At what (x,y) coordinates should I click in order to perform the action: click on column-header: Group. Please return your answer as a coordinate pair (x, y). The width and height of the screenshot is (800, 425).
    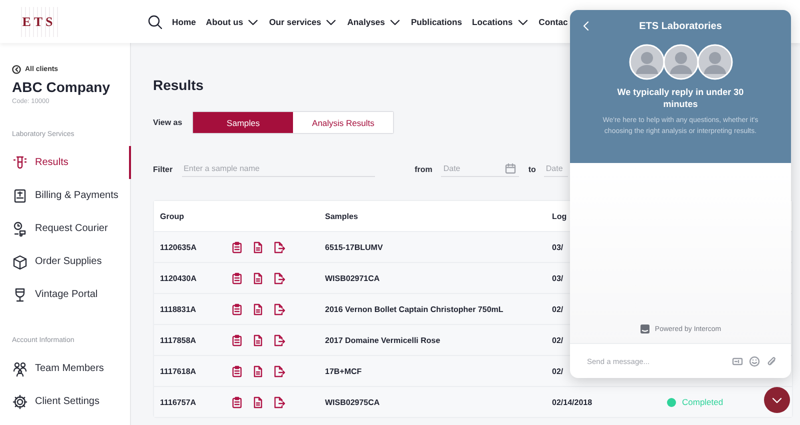
    Looking at the image, I should click on (172, 216).